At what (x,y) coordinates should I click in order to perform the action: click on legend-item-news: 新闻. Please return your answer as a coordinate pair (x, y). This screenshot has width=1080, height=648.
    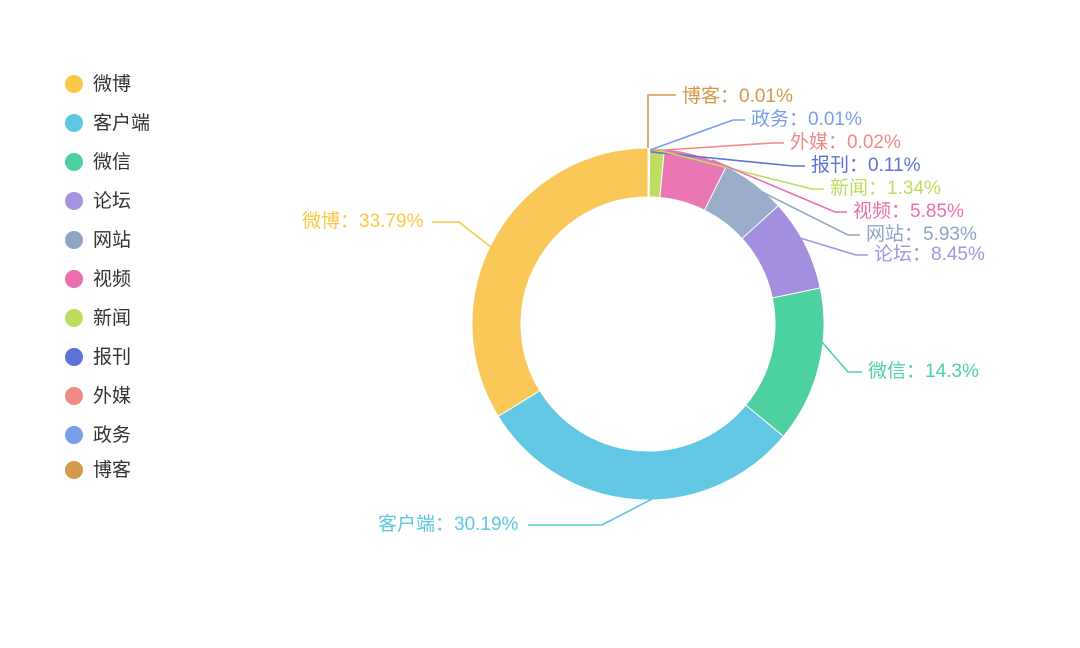
    Looking at the image, I should click on (98, 318).